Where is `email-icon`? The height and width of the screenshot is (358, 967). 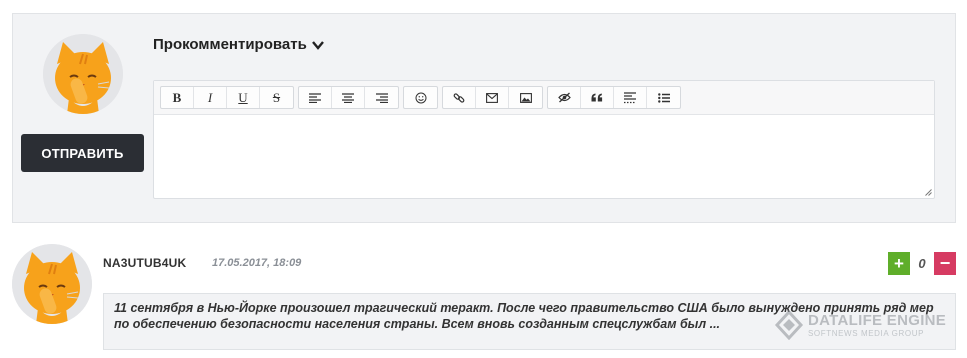 email-icon is located at coordinates (492, 97).